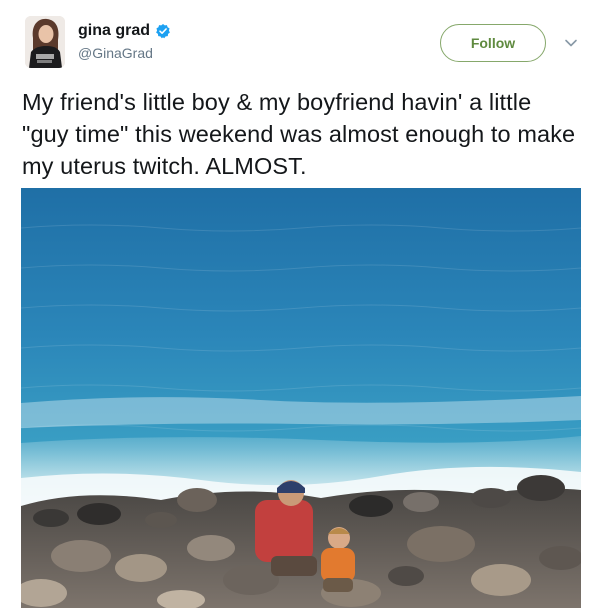  I want to click on avatar-image, so click(45, 42).